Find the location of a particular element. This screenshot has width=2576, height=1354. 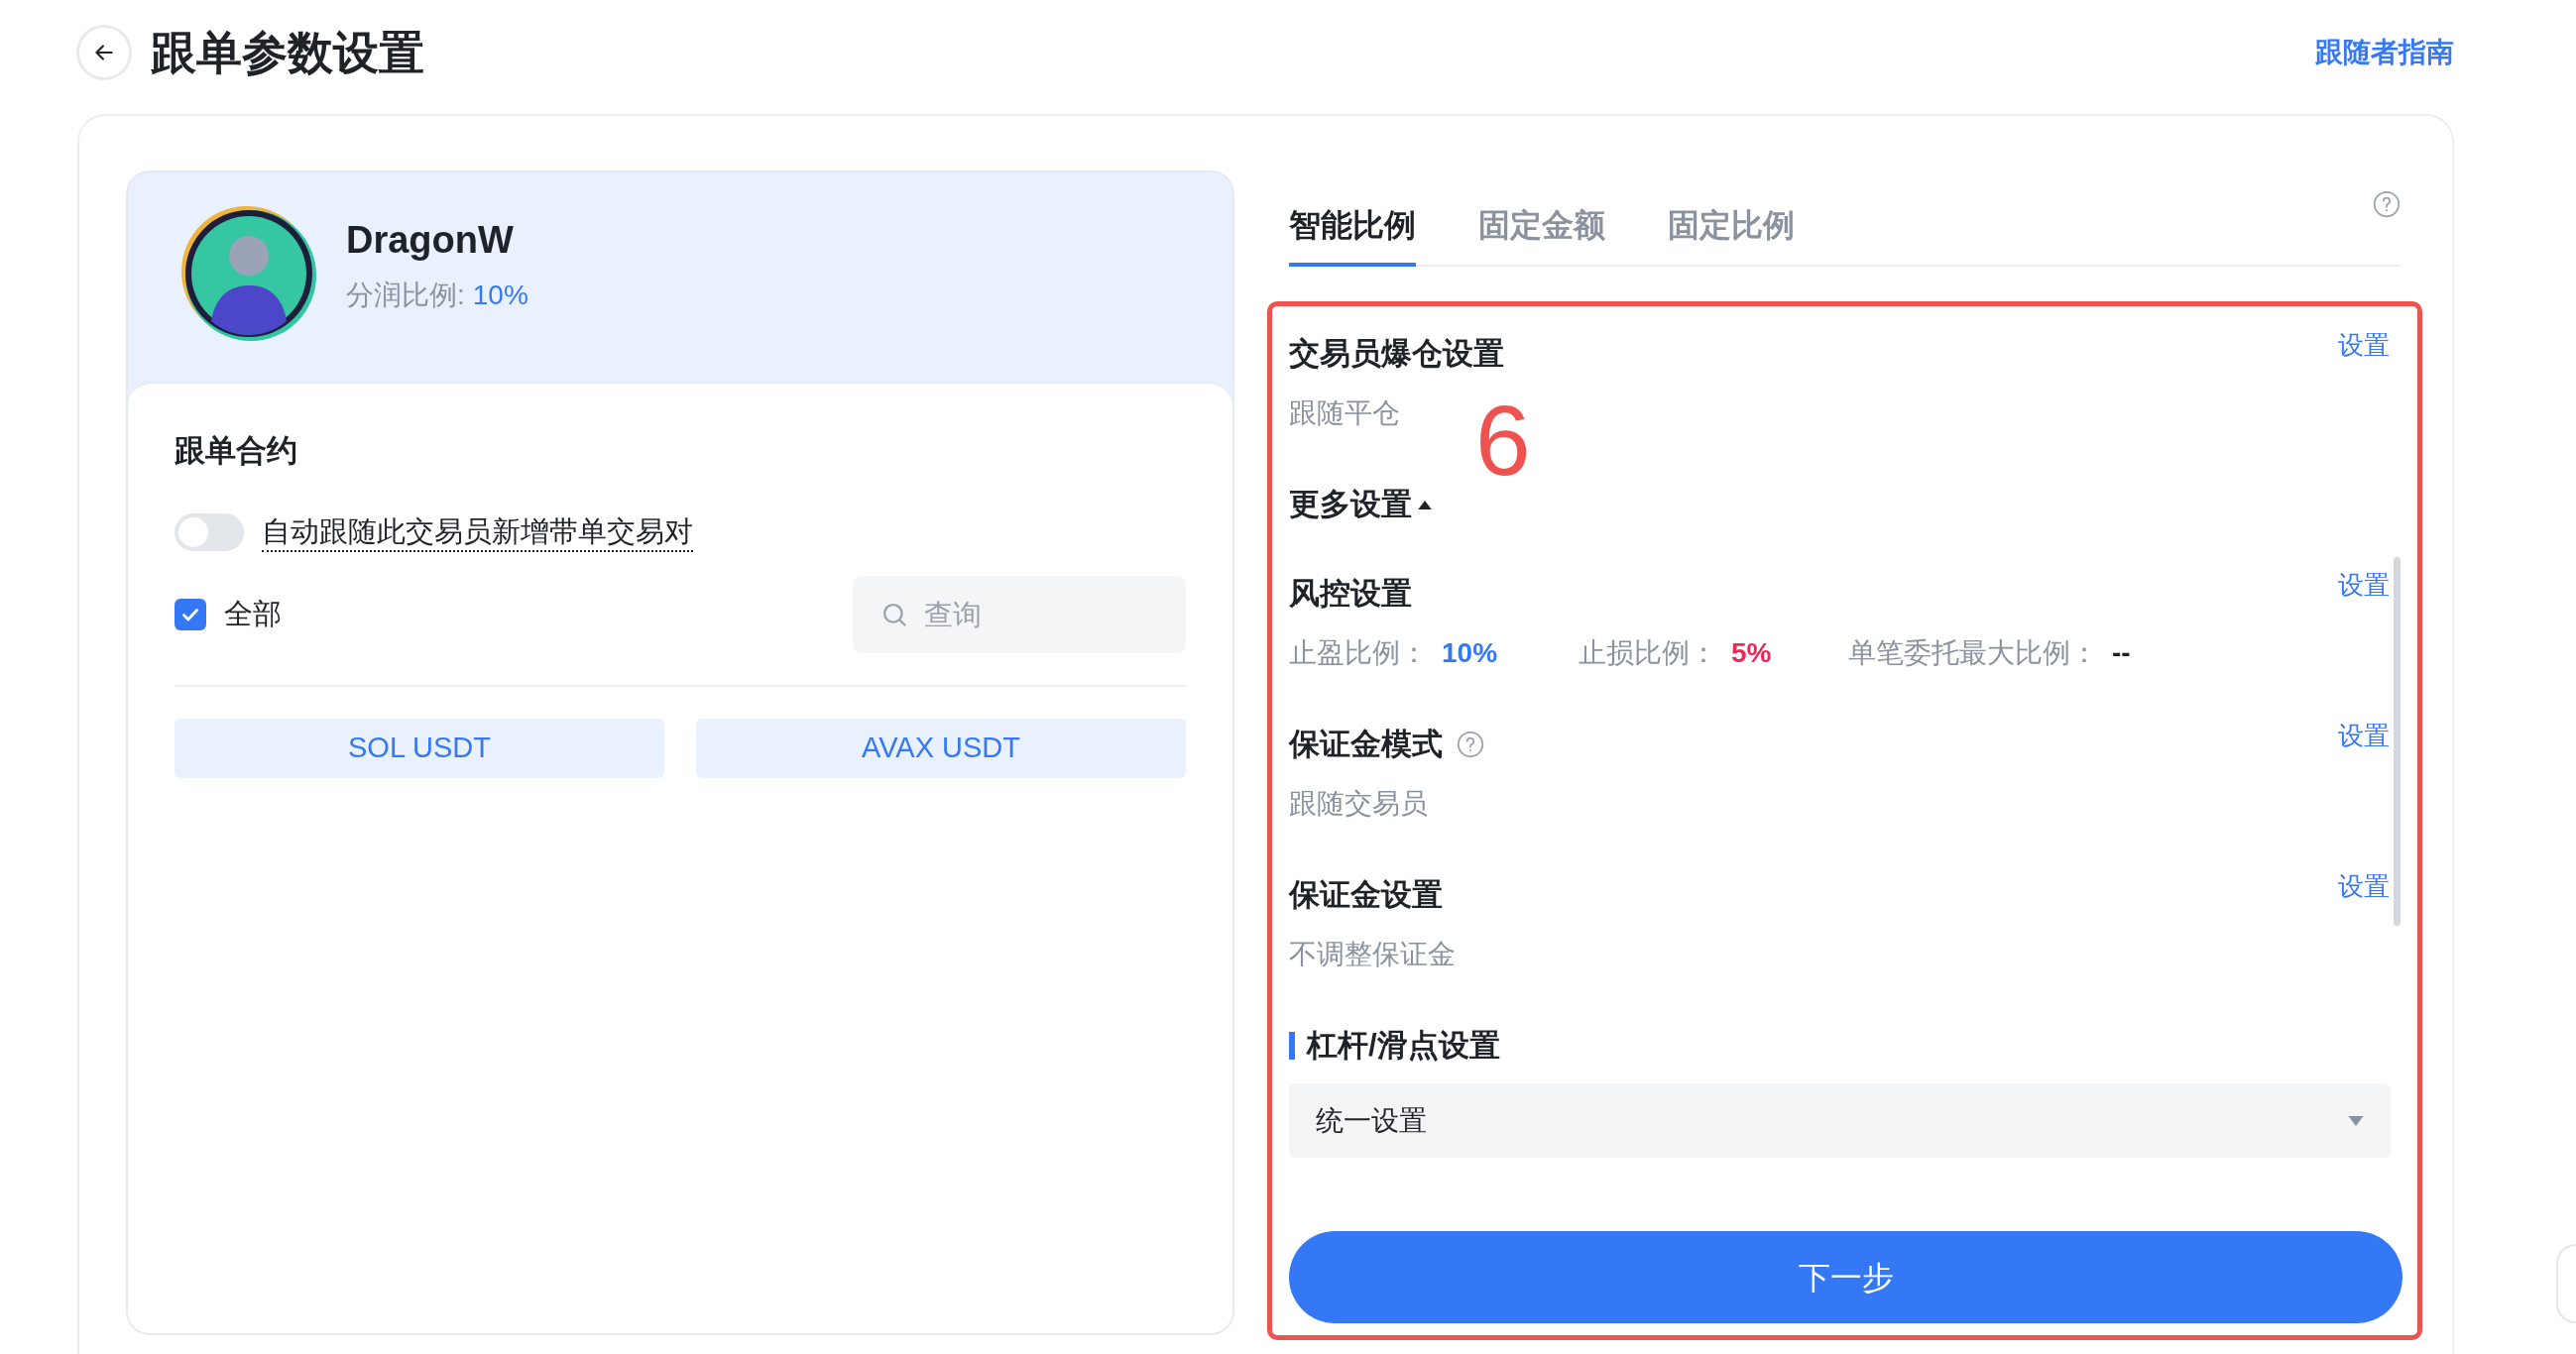

setting-title: 杠杆/滑点设置 is located at coordinates (1404, 1046).